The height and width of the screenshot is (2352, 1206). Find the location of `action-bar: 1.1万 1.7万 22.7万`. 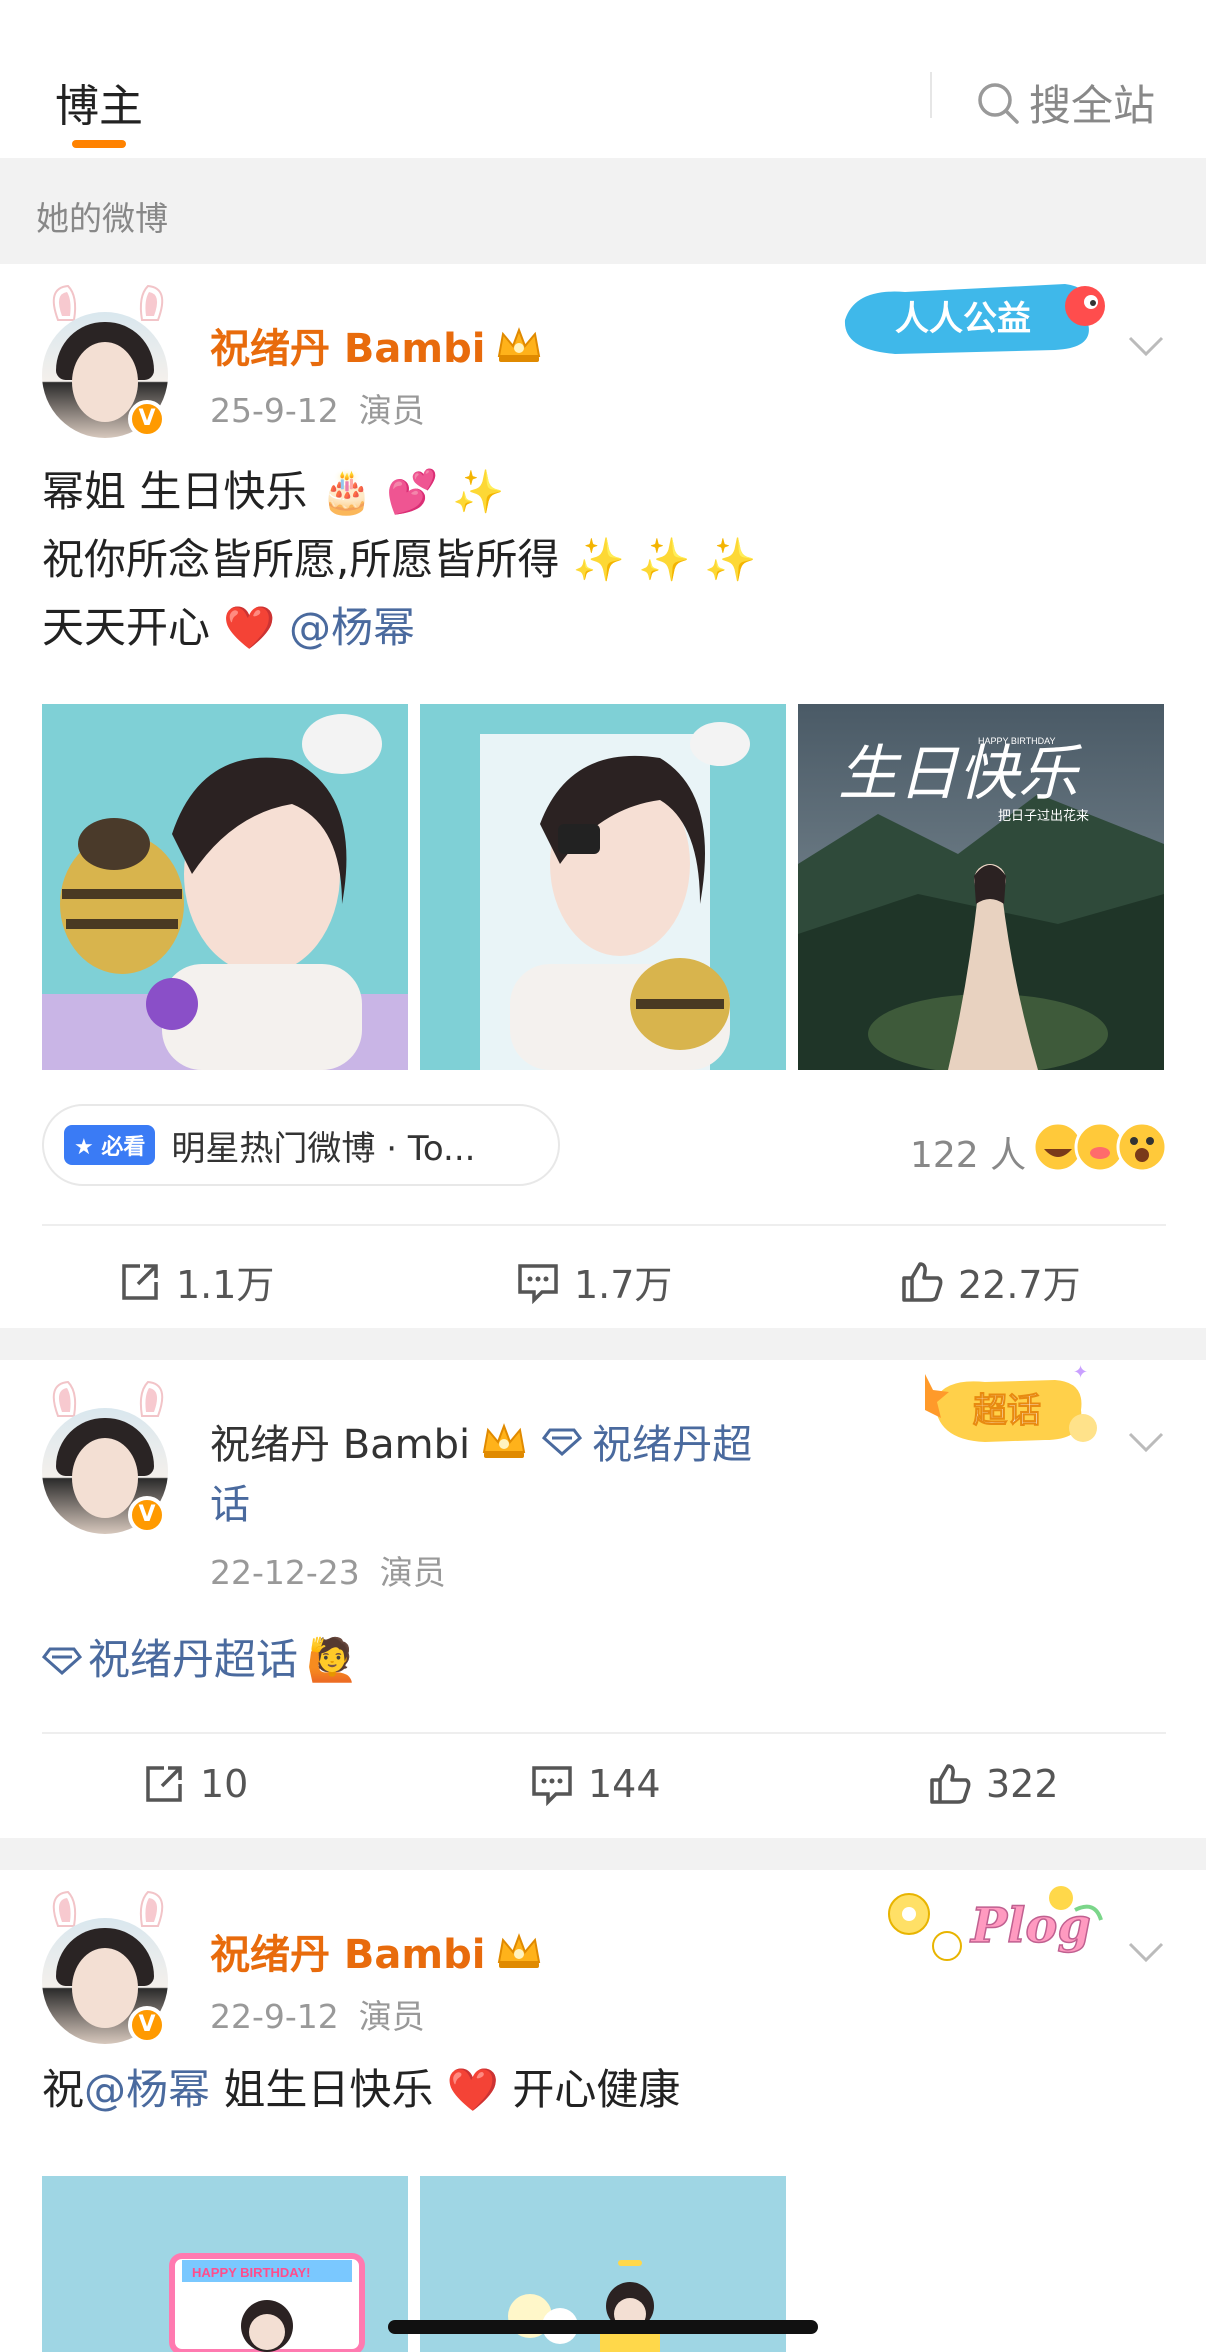

action-bar: 1.1万 1.7万 22.7万 is located at coordinates (604, 1279).